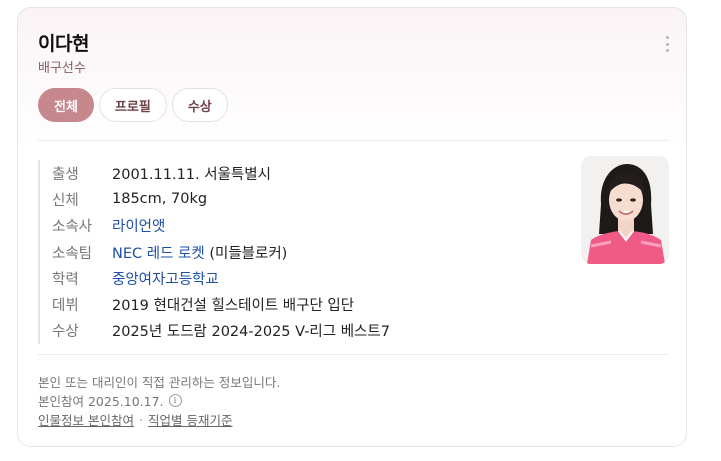 Image resolution: width=721 pixels, height=461 pixels. I want to click on info-label: 신체, so click(65, 200).